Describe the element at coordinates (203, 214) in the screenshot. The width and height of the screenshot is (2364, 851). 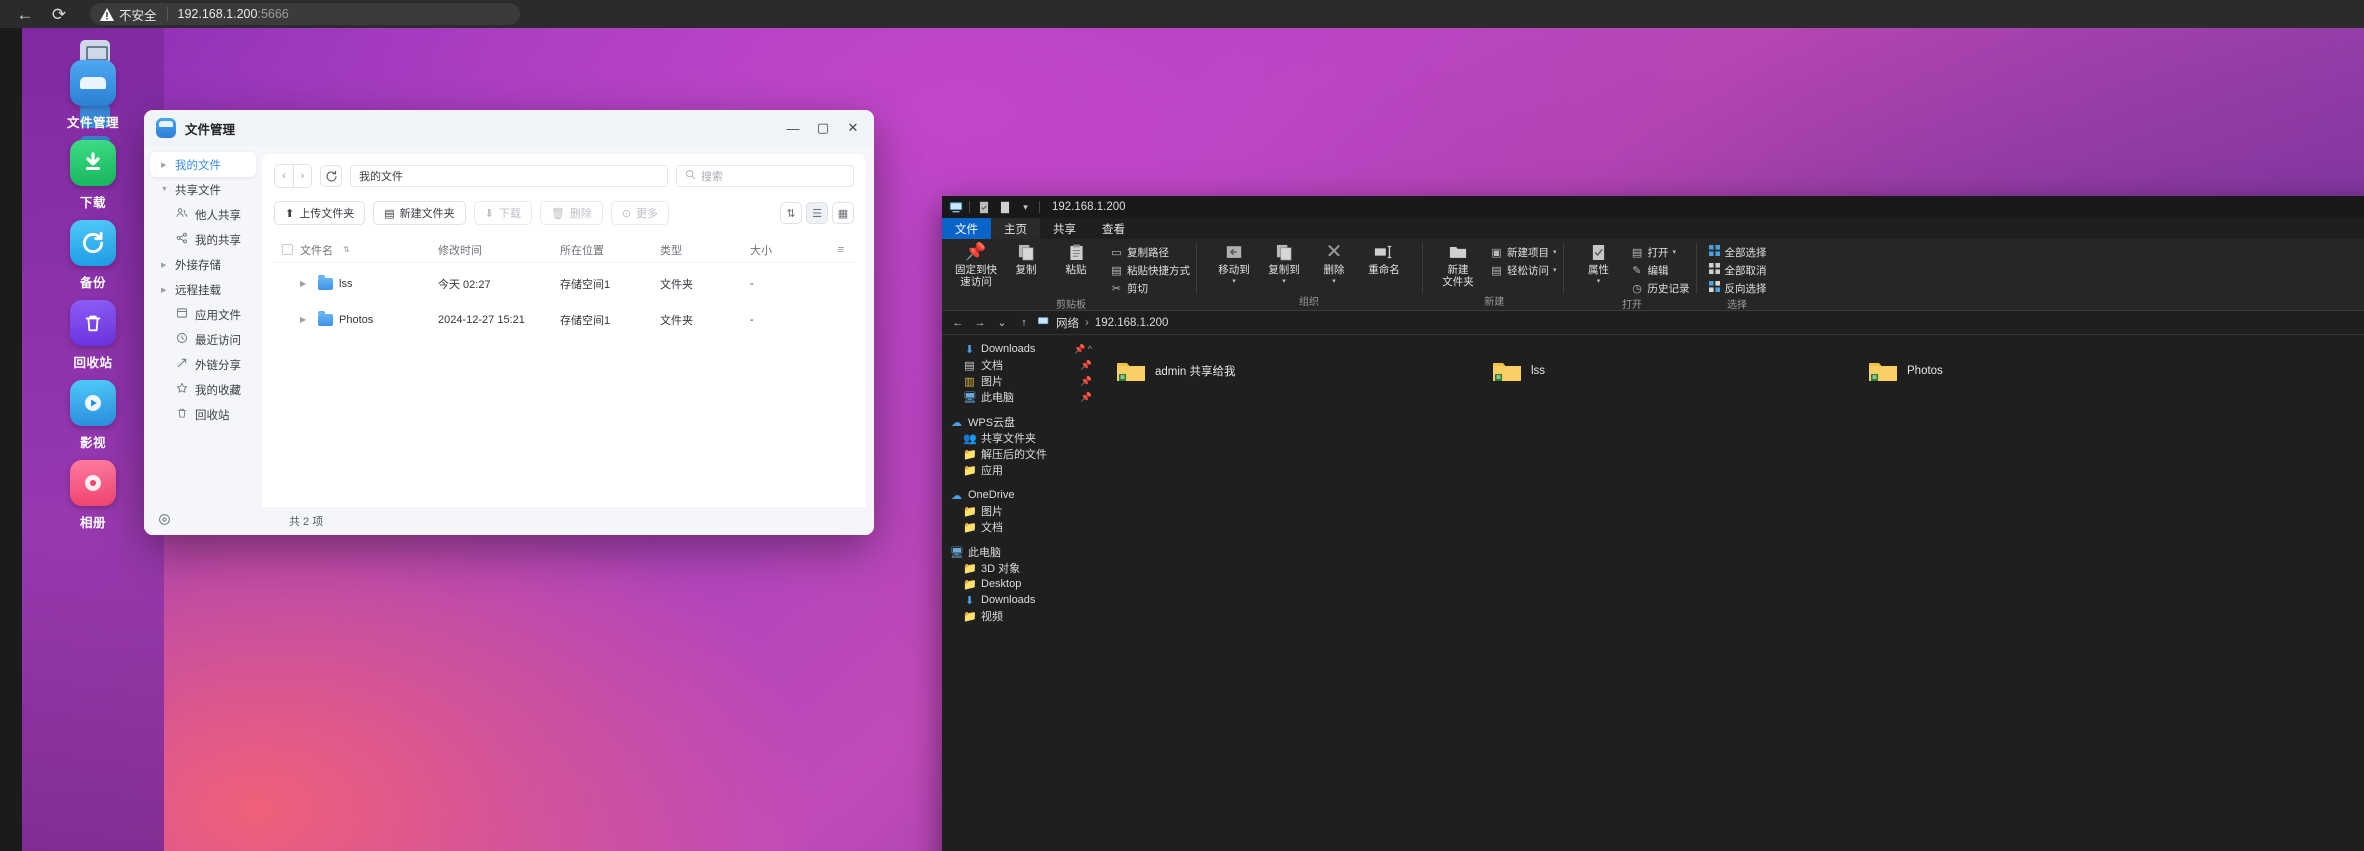
I see `sidebar-item-shared-by-others: 他人共享` at that location.